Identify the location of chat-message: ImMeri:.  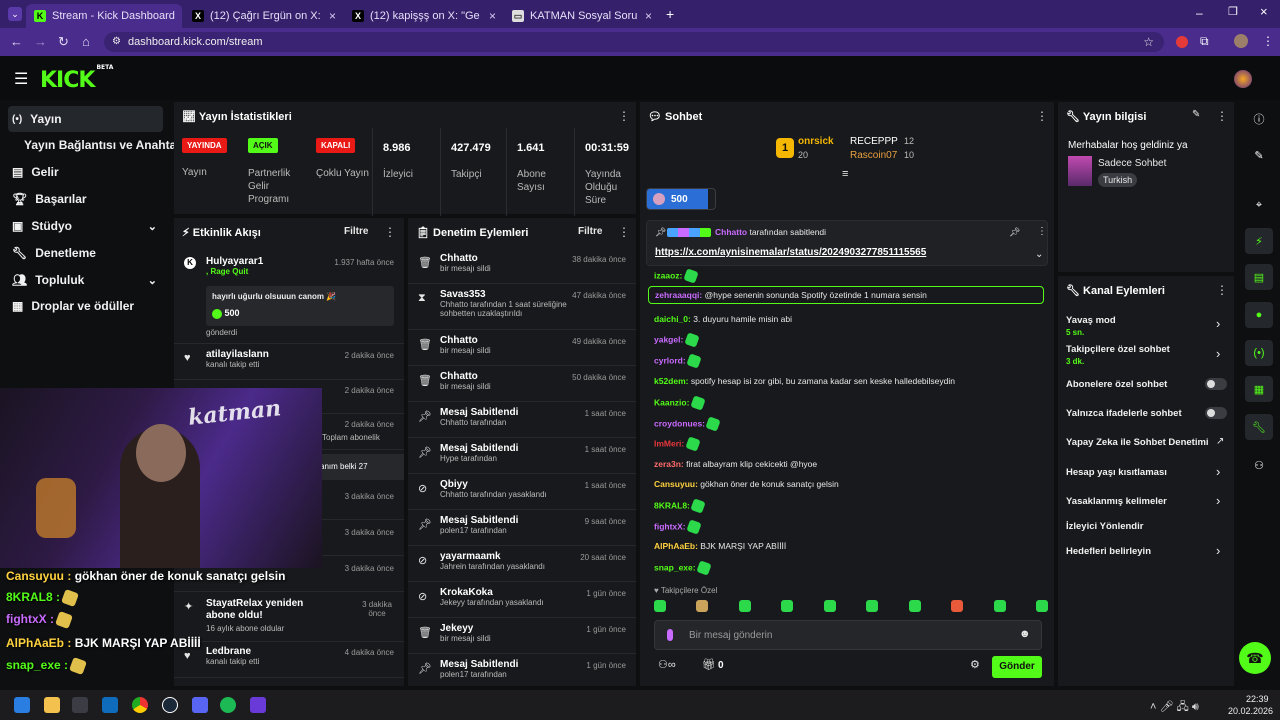
(677, 444).